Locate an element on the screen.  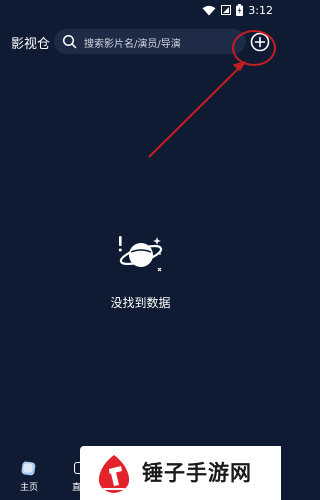
watermark: 锤子手游网 is located at coordinates (180, 473).